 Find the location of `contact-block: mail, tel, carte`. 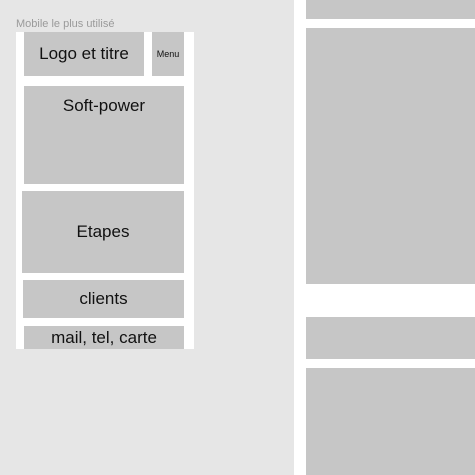

contact-block: mail, tel, carte is located at coordinates (104, 337).